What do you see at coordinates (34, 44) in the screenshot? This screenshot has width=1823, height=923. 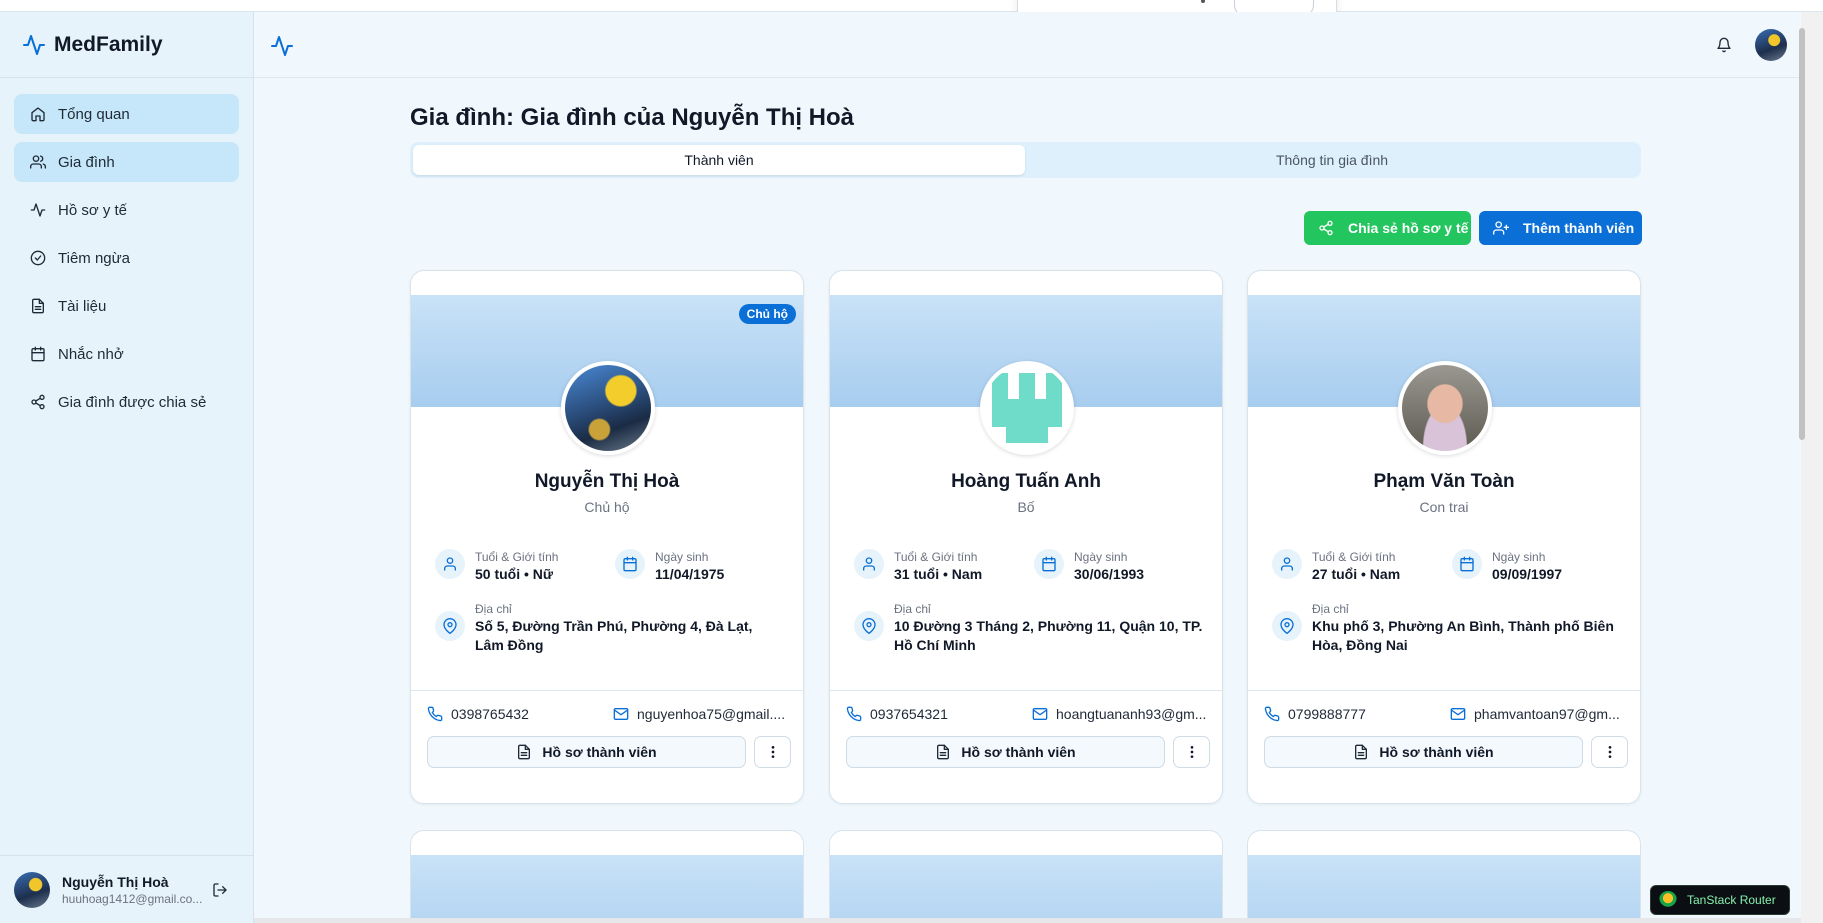 I see `activity-logo-icon` at bounding box center [34, 44].